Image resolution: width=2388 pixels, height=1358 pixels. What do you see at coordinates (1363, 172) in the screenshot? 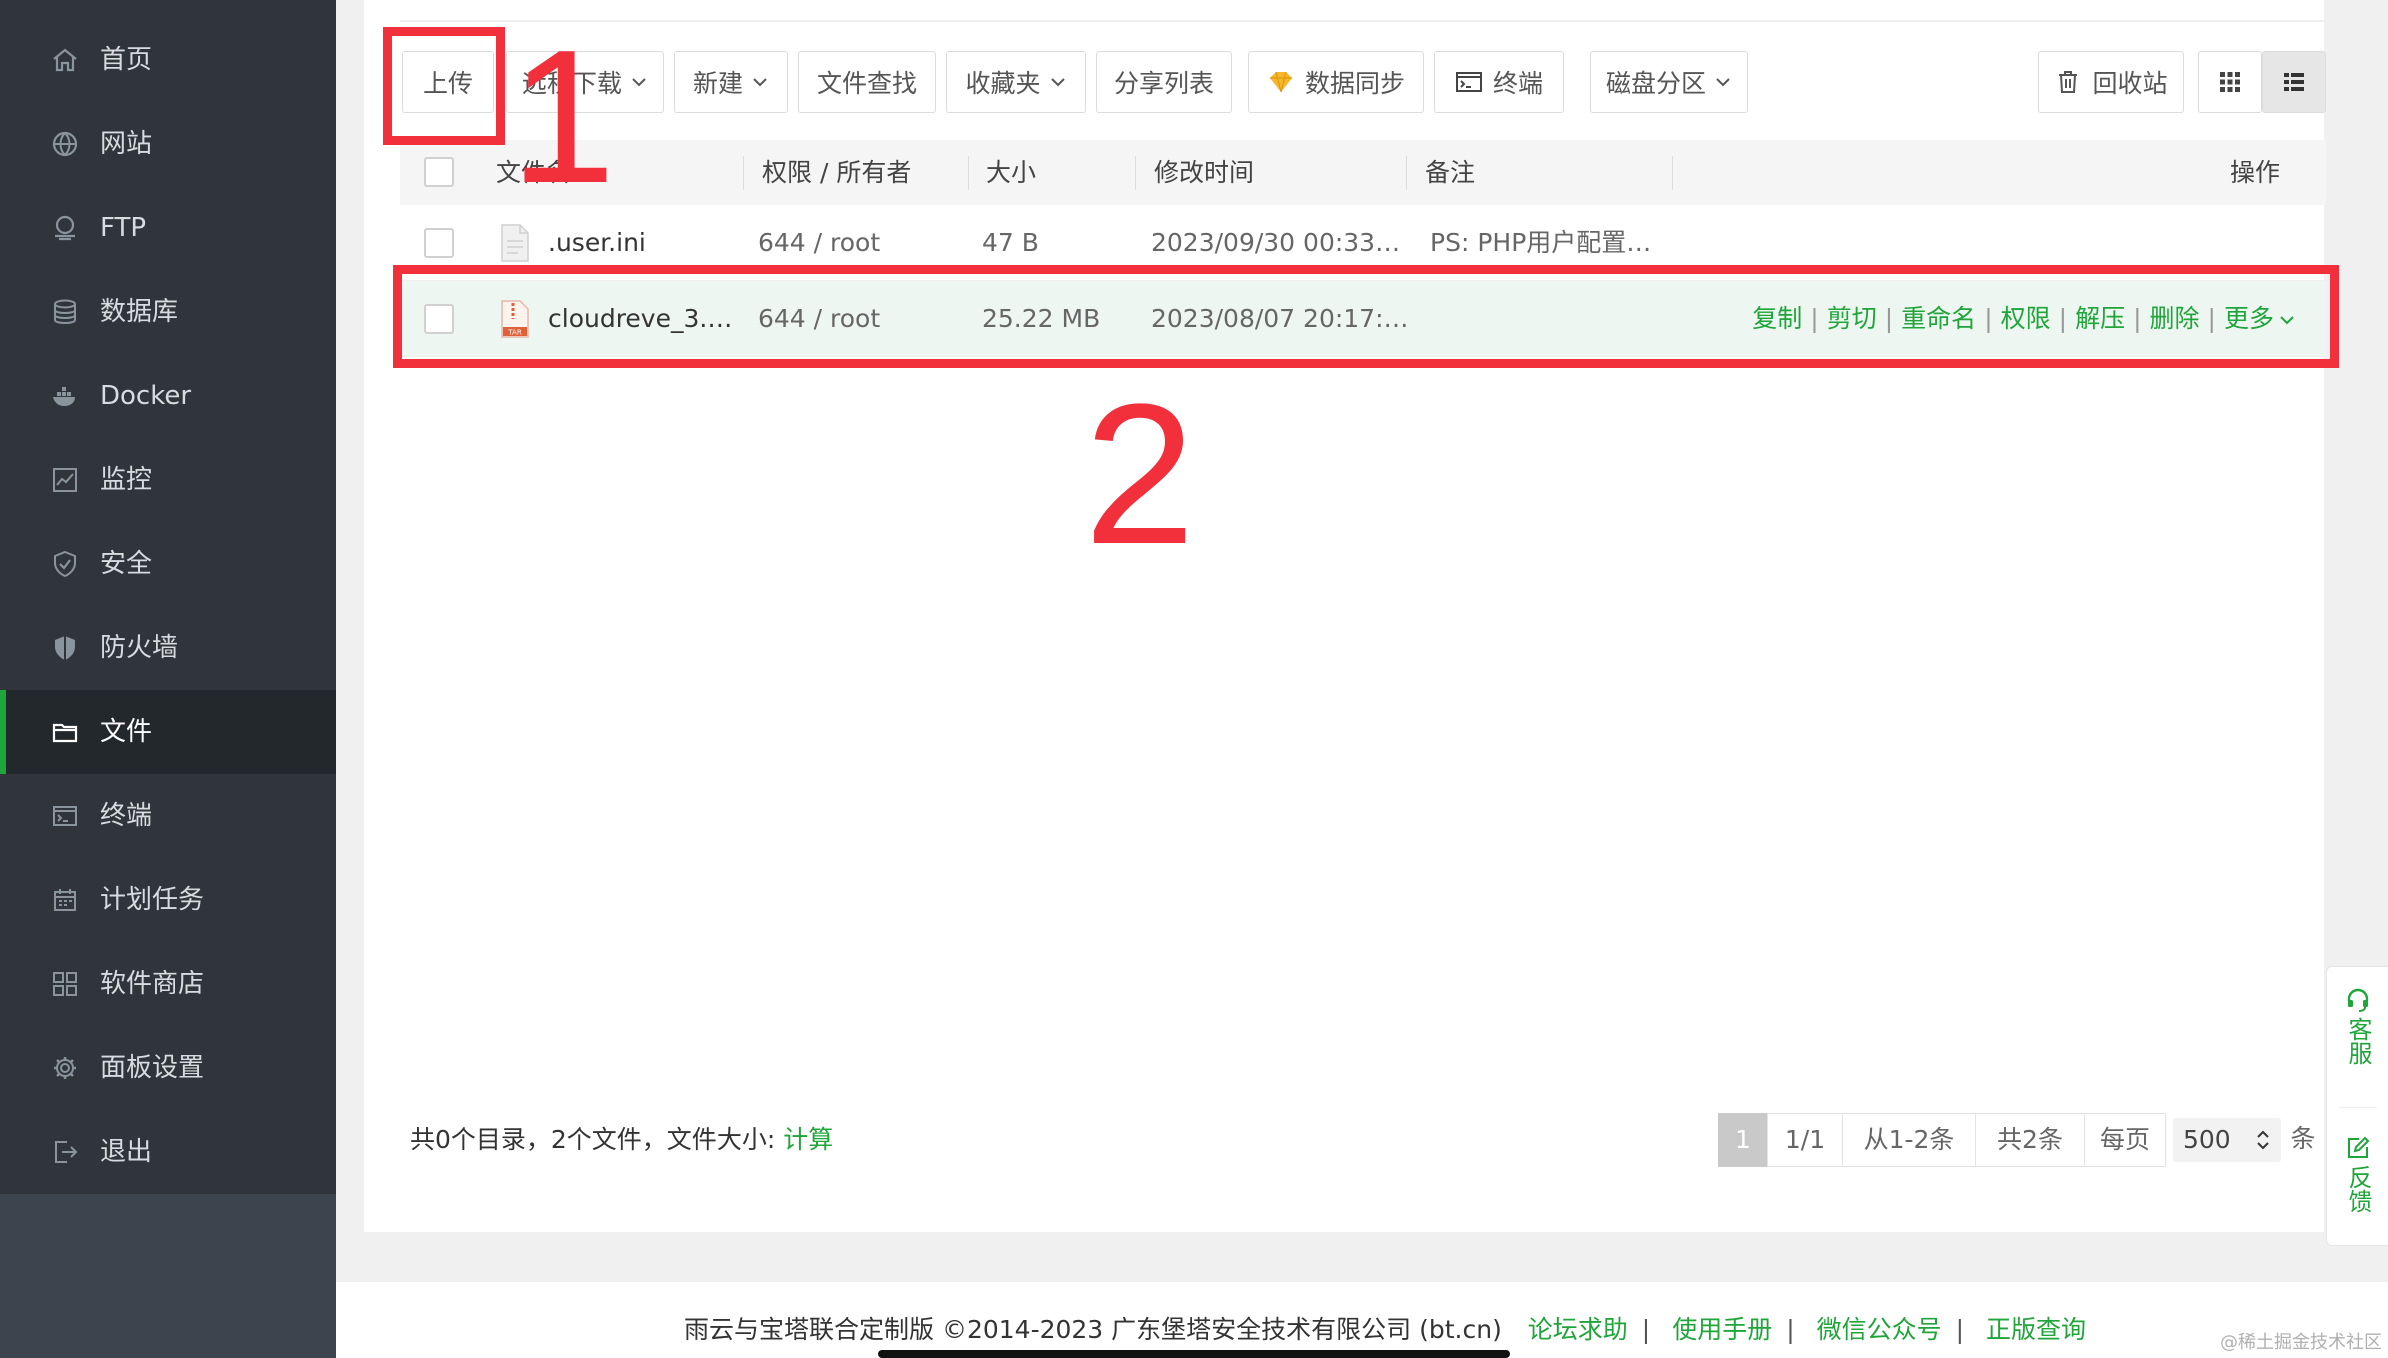
I see `file-table-header: 文件名 权限 / 所有者 大小 修改时间 备注 操作` at bounding box center [1363, 172].